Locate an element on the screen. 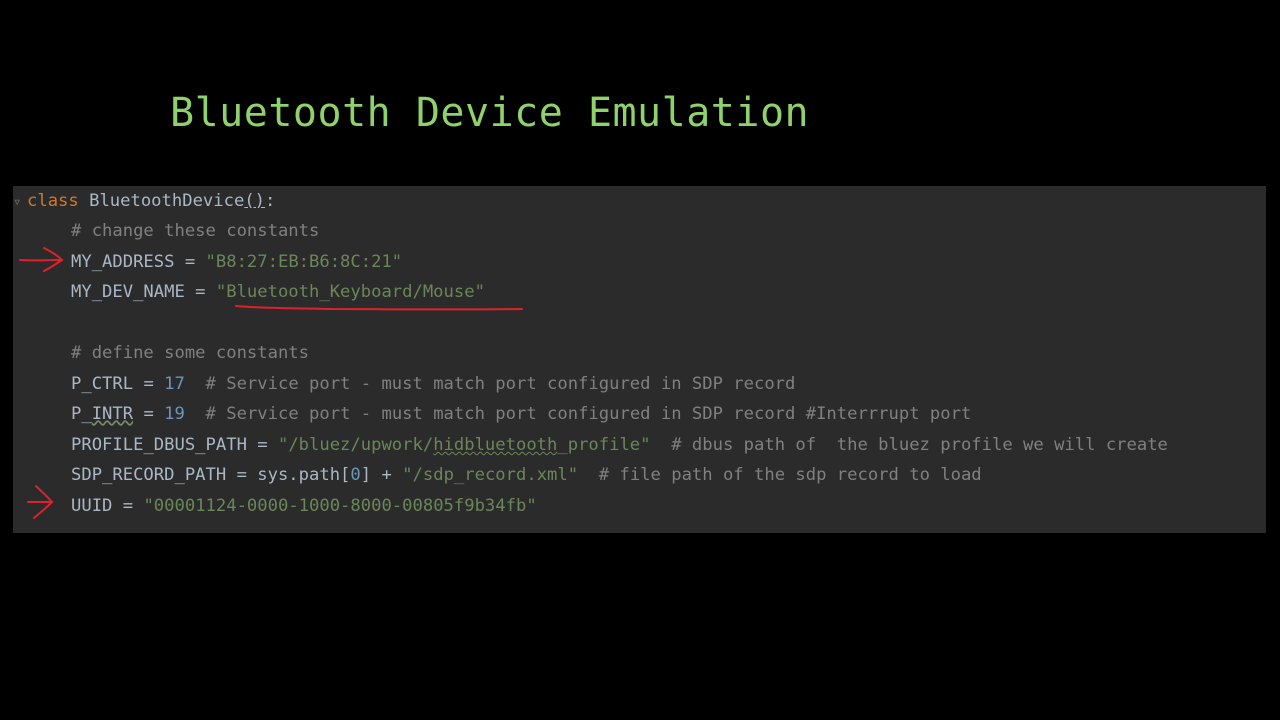 The image size is (1280, 720). identifier: MY_DEV_NAME is located at coordinates (128, 292).